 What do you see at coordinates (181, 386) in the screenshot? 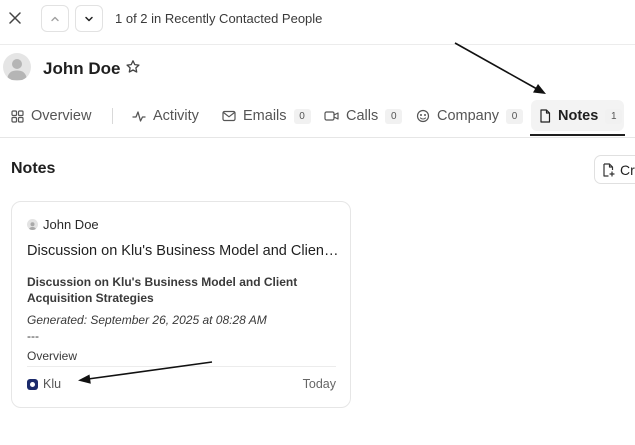
I see `note-footer: Klu Today` at bounding box center [181, 386].